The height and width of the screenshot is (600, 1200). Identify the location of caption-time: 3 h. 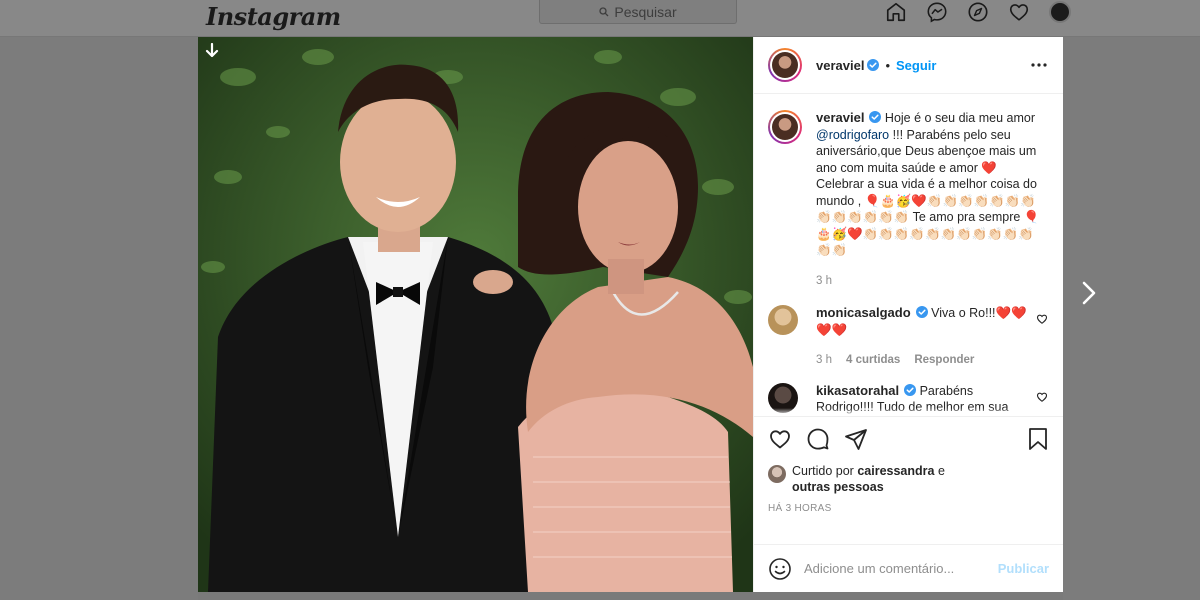
(824, 280).